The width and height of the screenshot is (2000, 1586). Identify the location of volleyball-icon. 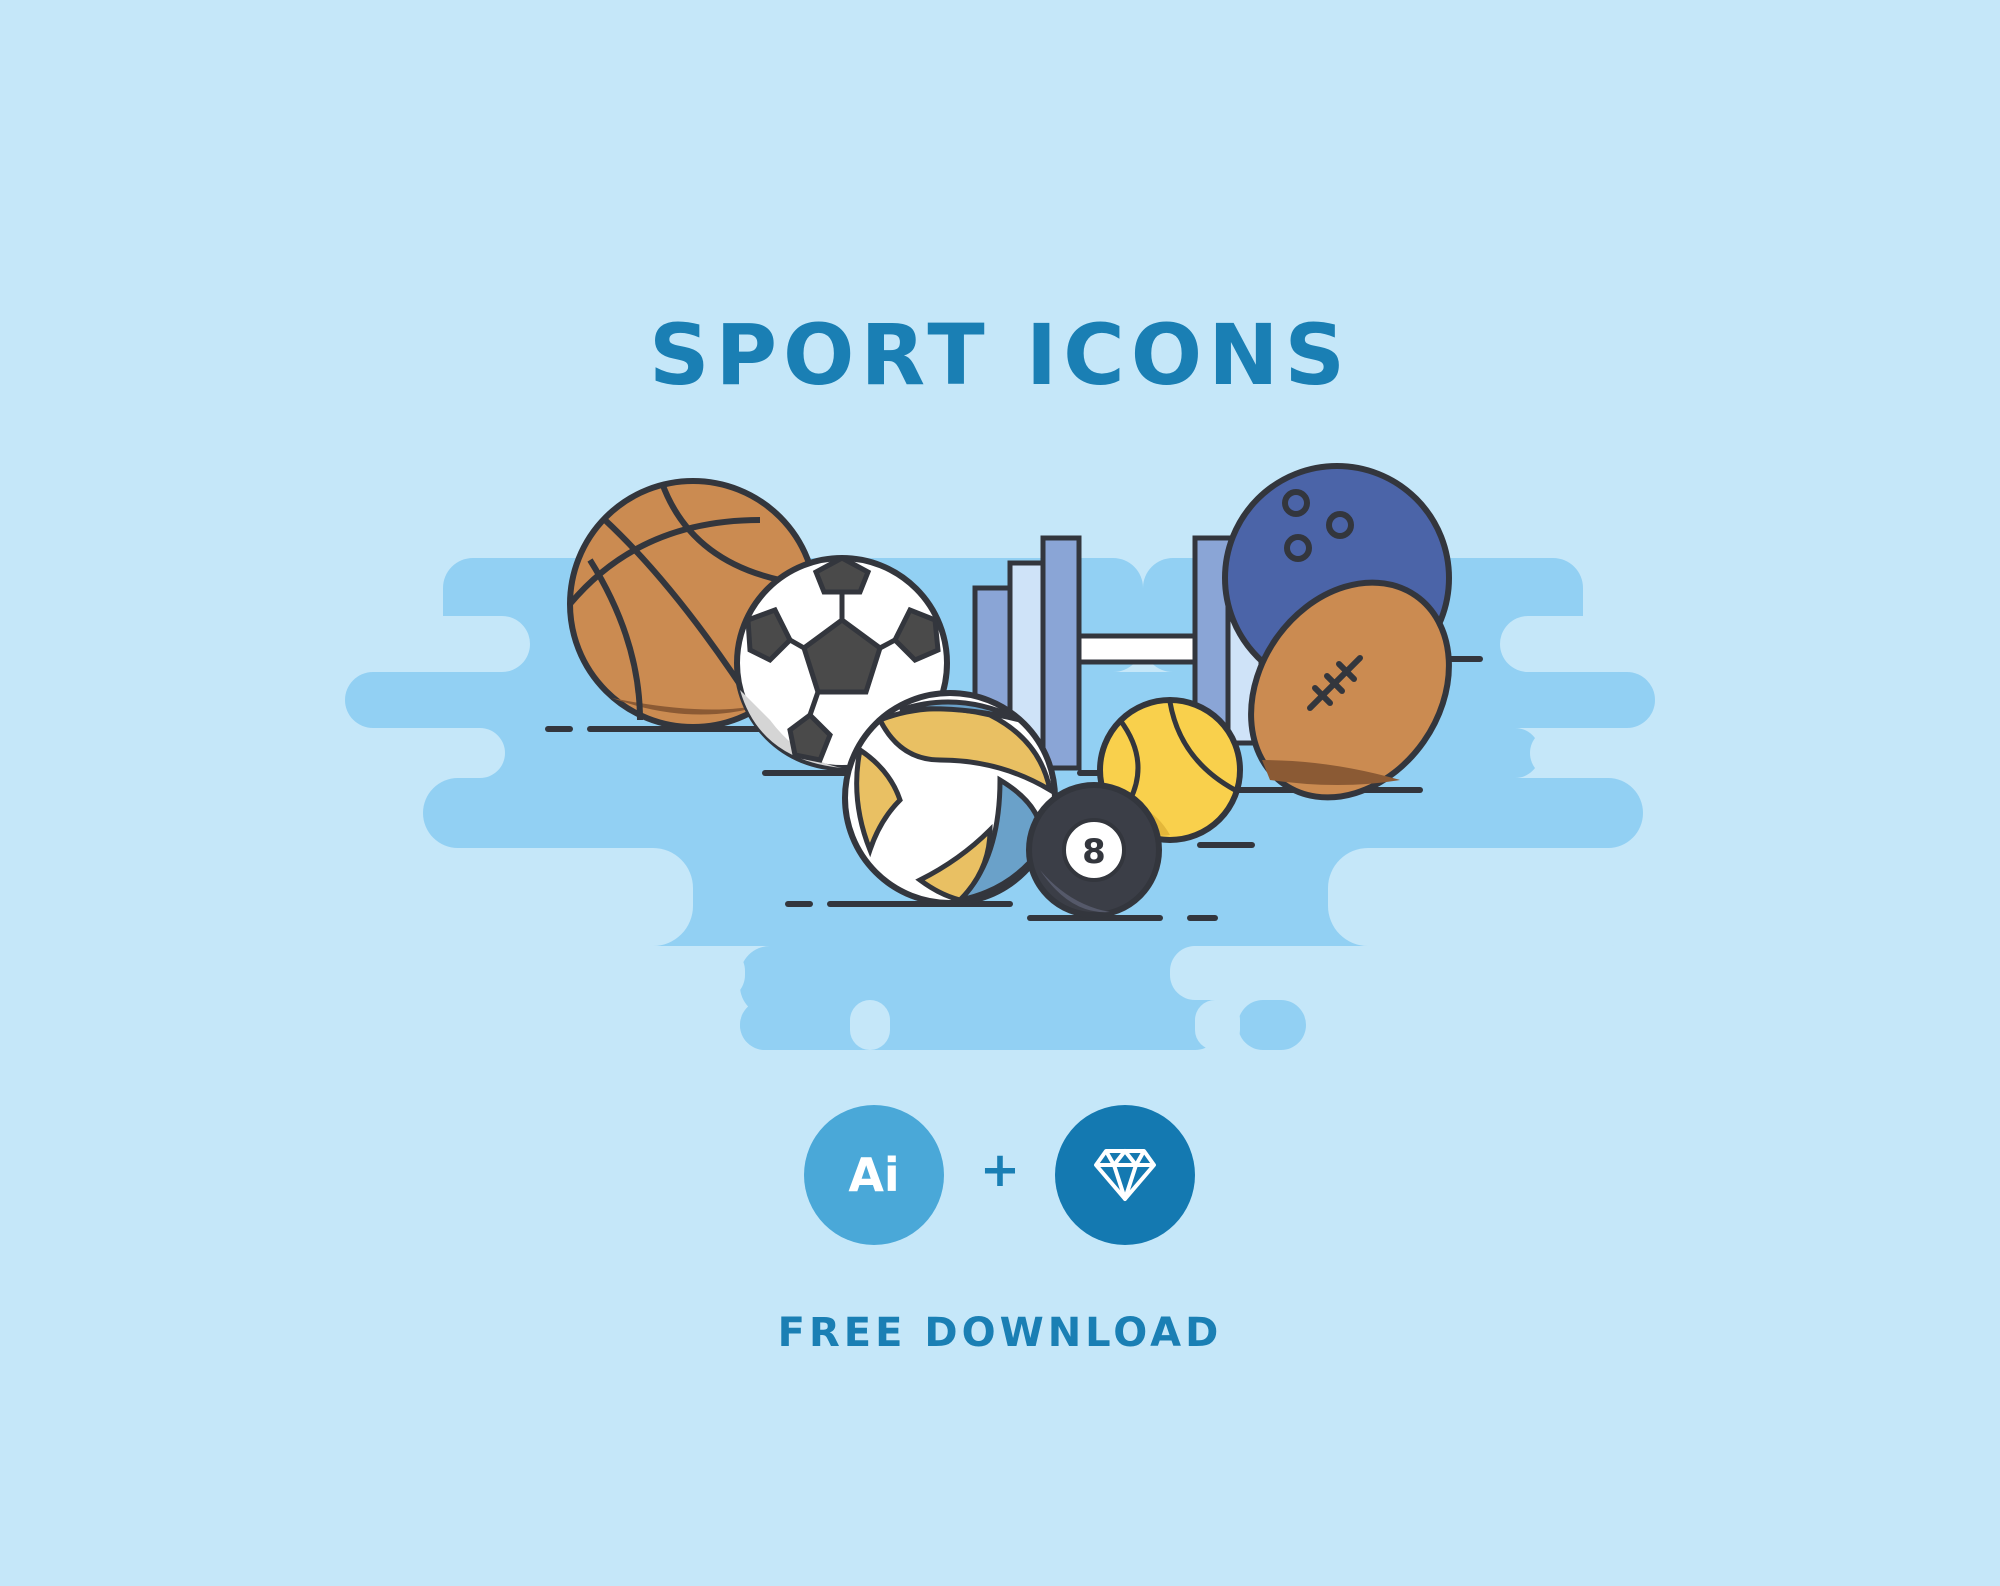
(950, 798).